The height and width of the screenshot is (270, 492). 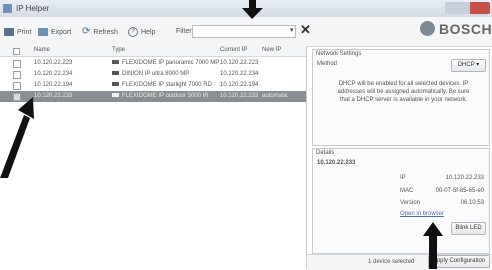 I want to click on up-arrow-icon, so click(x=433, y=229).